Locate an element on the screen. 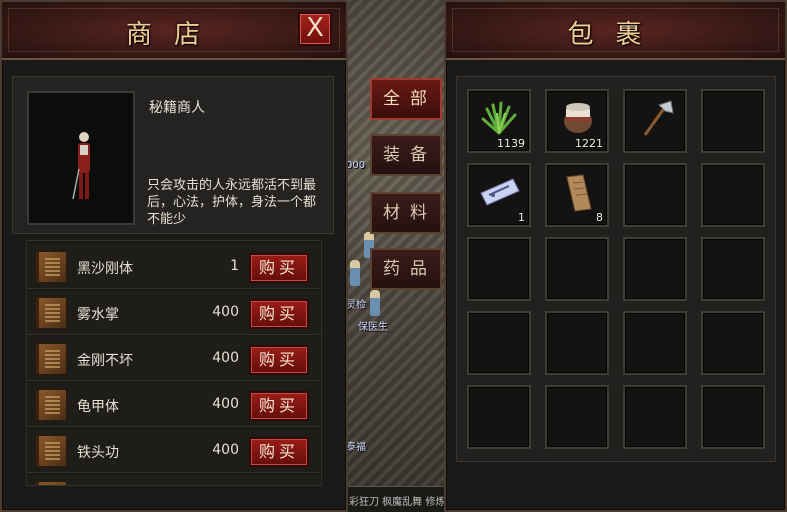 This screenshot has width=787, height=512. map-label: 泰福 is located at coordinates (356, 447).